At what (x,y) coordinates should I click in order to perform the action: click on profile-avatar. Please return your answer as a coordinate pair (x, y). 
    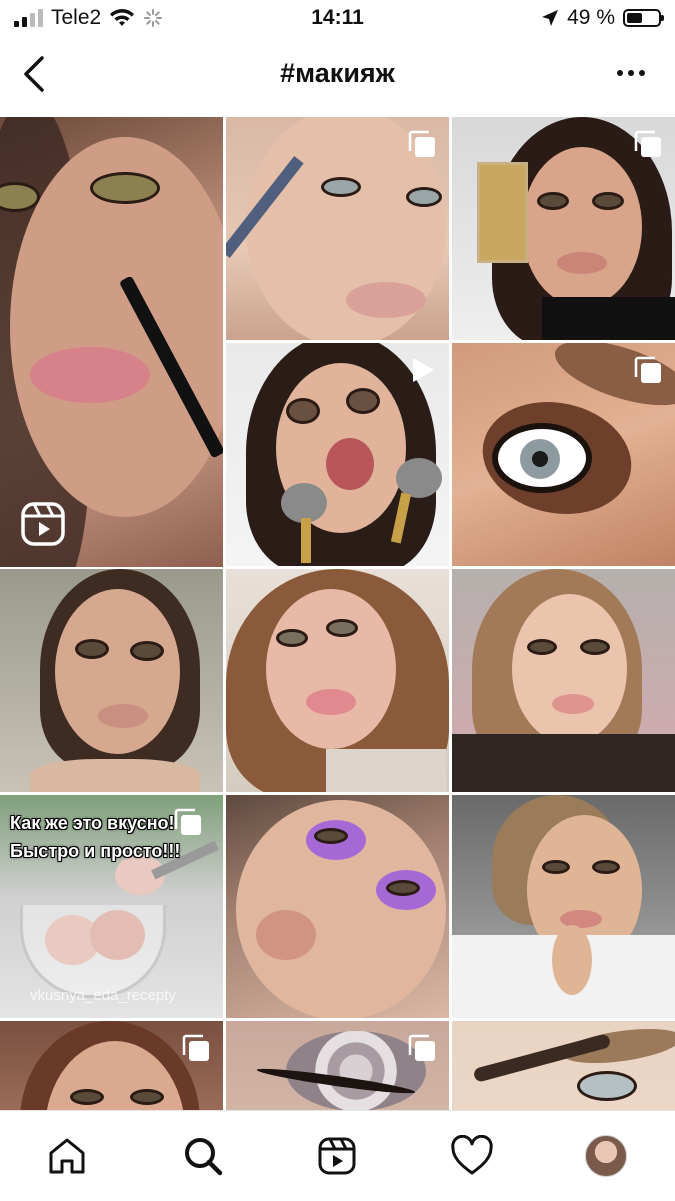
    Looking at the image, I should click on (606, 1156).